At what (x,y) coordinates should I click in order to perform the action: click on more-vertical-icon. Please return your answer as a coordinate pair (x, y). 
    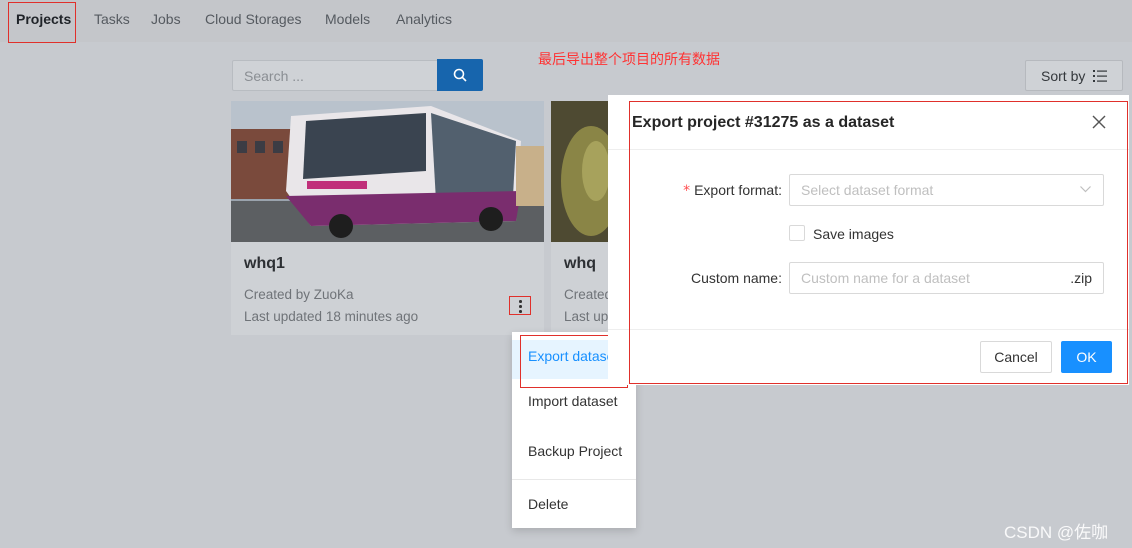
    Looking at the image, I should click on (520, 301).